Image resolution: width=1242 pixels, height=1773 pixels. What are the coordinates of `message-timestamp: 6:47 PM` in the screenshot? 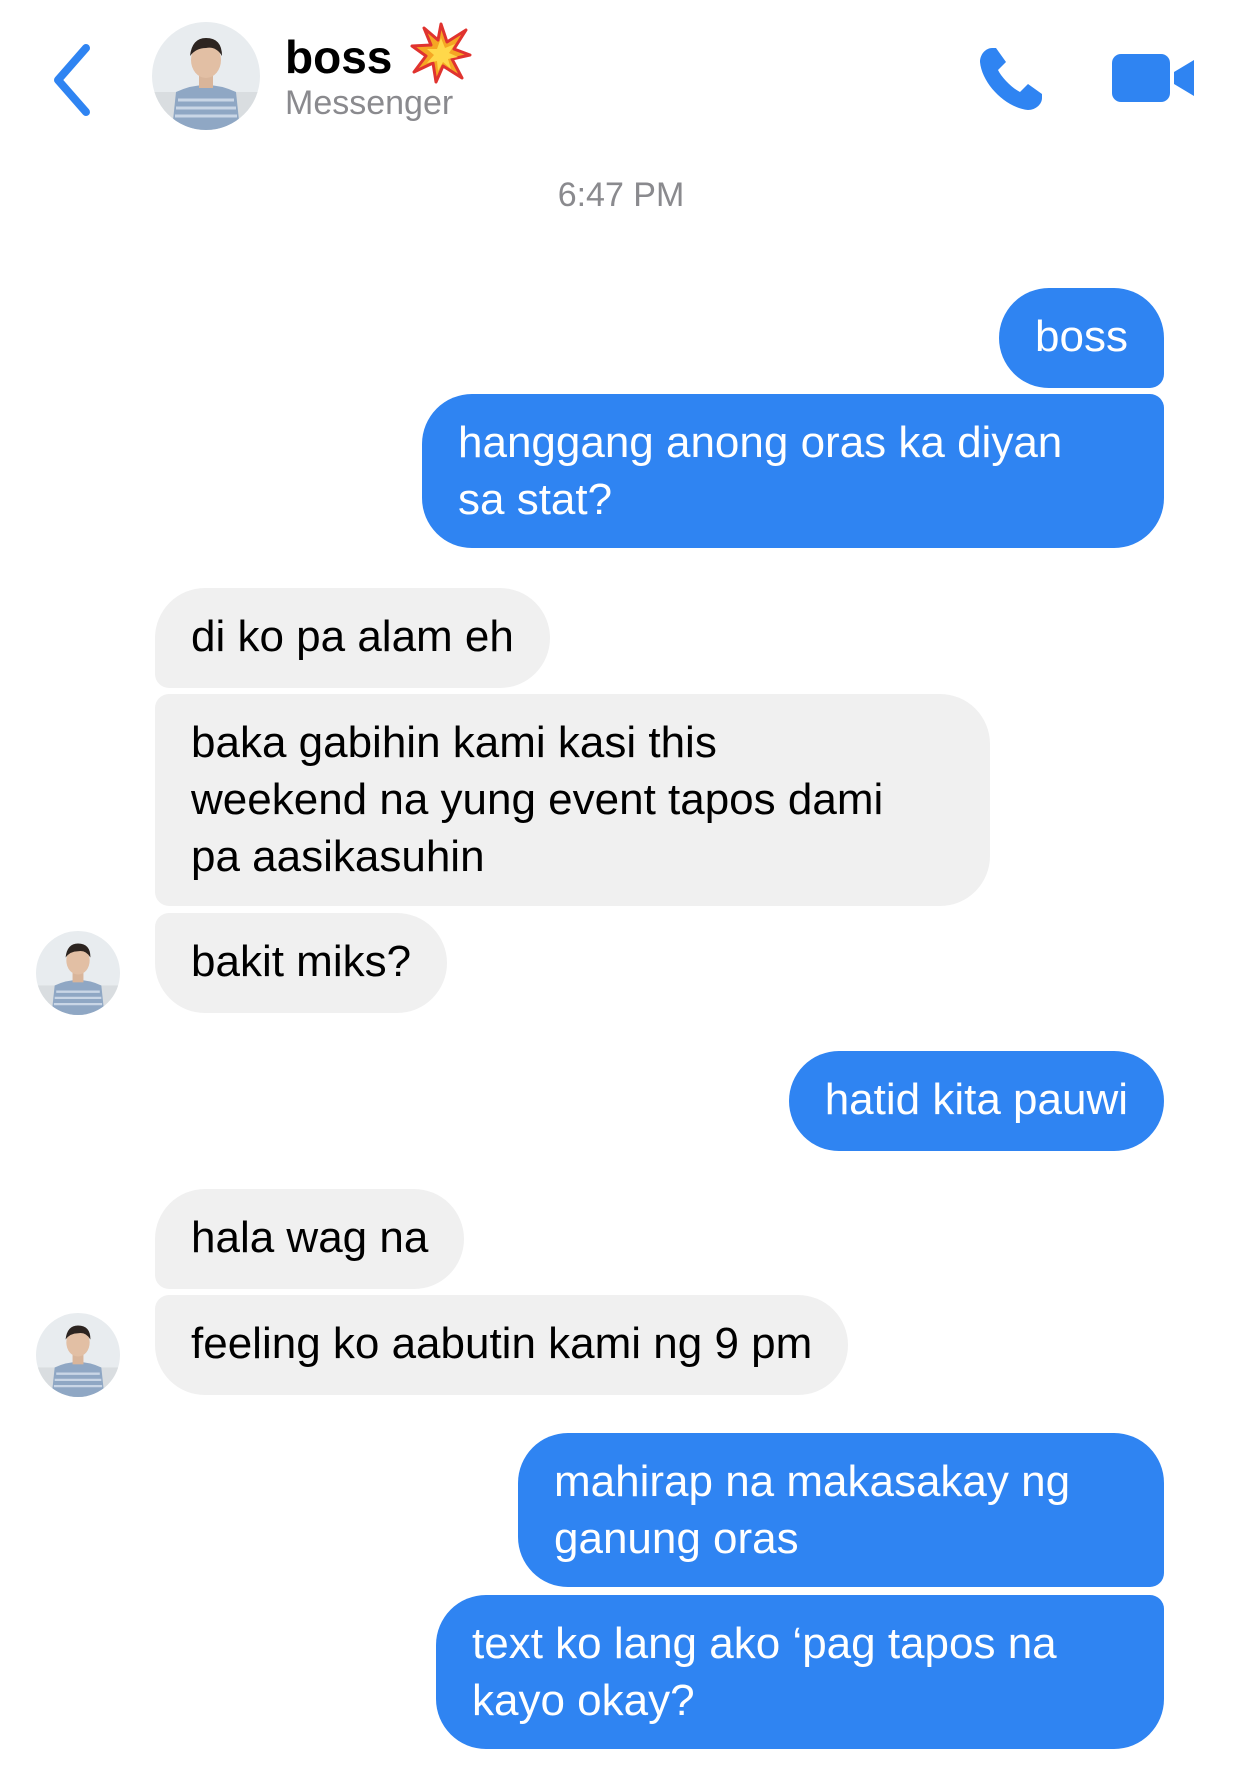 It's located at (621, 195).